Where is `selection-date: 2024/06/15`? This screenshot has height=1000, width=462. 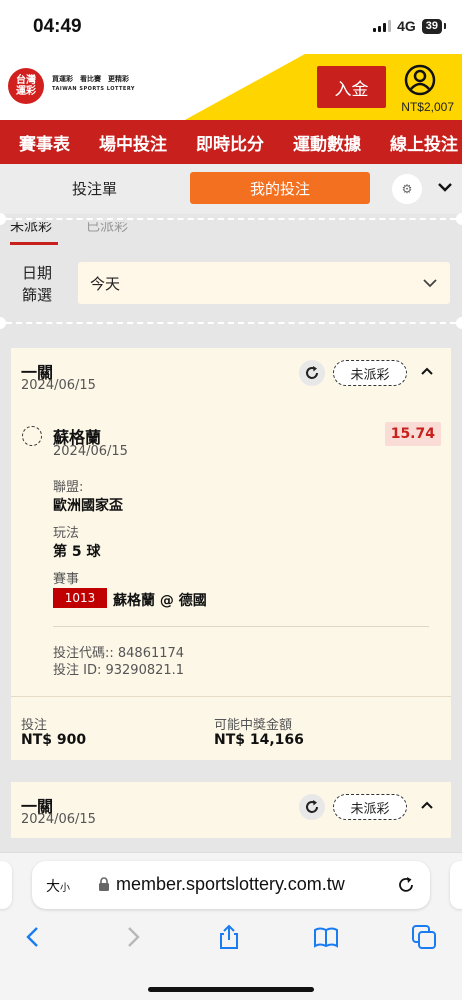
selection-date: 2024/06/15 is located at coordinates (90, 451).